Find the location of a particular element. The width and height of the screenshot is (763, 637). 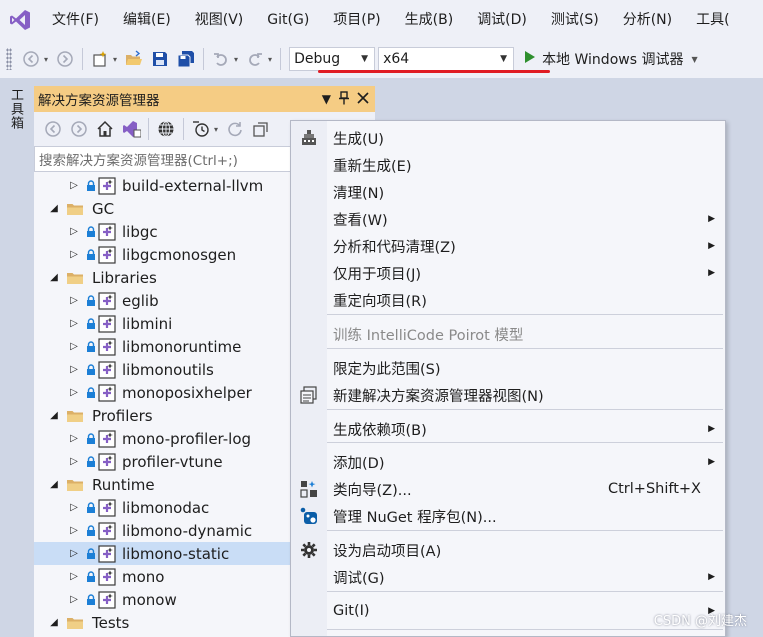

collapse-all-icon is located at coordinates (261, 129).